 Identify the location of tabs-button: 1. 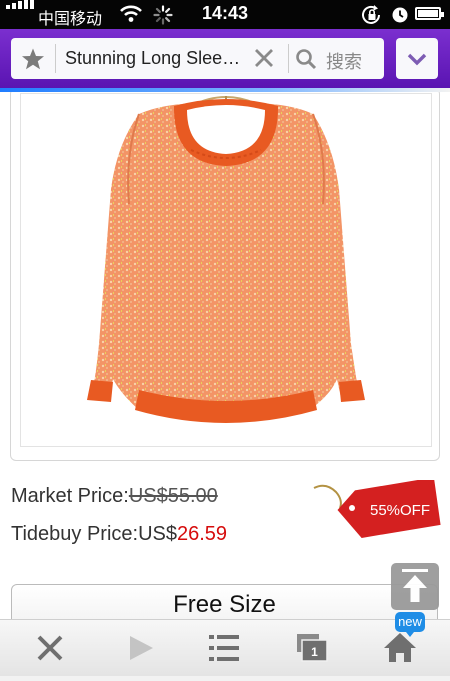
(312, 648).